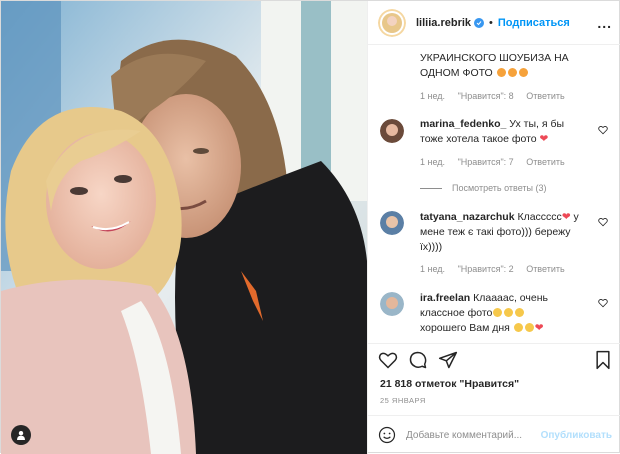 The image size is (620, 454). Describe the element at coordinates (494, 65) in the screenshot. I see `caption-text: УКРАИНСКОГО ШОУБИЗА НА ОДНОМ ФОТО` at that location.